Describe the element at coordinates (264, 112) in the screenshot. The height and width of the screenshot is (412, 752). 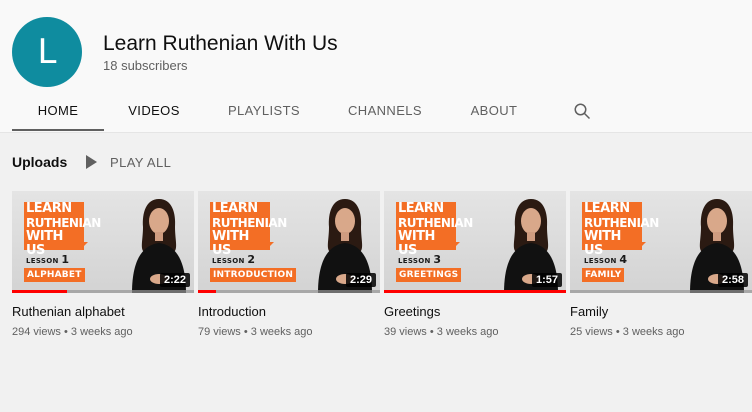
I see `tab-playlists: PLAYLISTS` at that location.